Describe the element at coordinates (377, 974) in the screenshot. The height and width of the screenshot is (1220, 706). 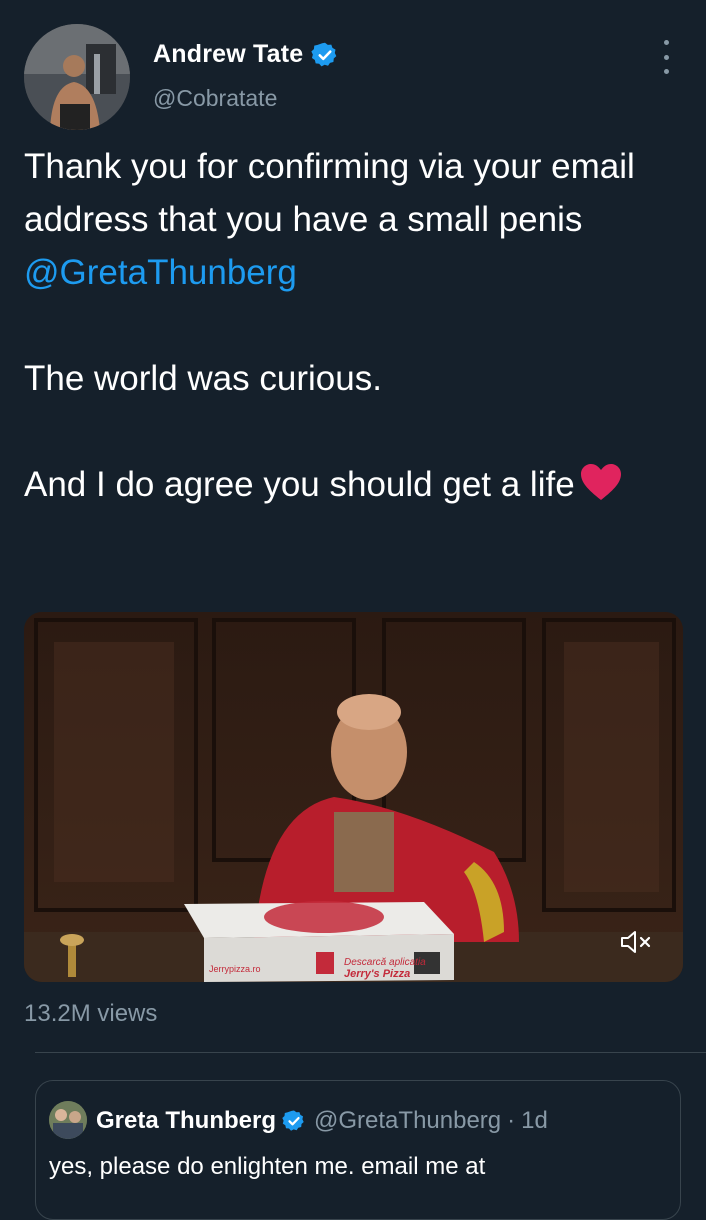
I see `pizza-box-label: Jerry's Pizza` at that location.